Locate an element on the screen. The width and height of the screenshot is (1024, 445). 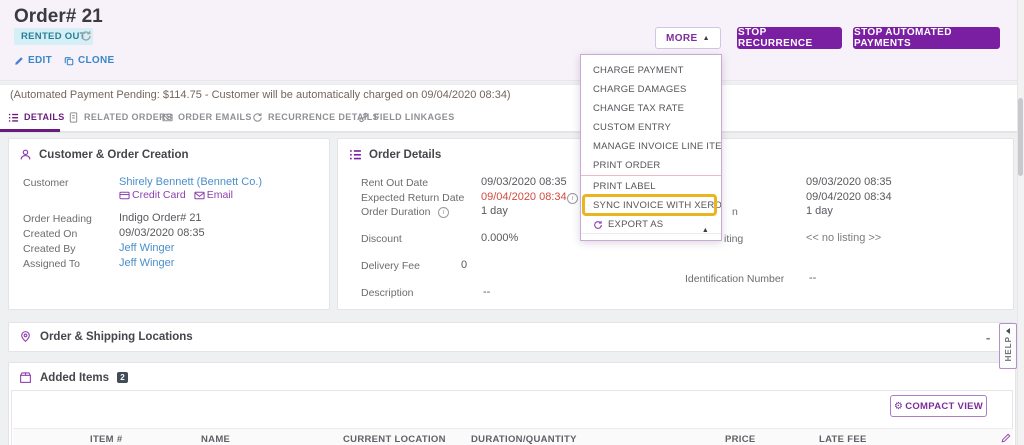
more-button: MORE ▲ is located at coordinates (688, 38).